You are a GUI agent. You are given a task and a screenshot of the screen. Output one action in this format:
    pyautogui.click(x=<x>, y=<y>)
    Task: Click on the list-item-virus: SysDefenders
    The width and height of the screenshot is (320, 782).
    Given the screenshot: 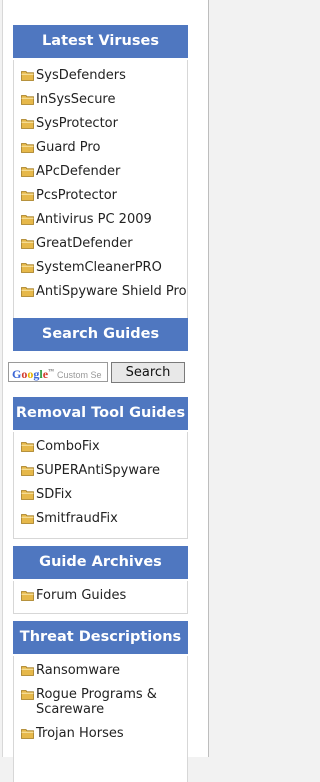 What is the action you would take?
    pyautogui.click(x=100, y=75)
    